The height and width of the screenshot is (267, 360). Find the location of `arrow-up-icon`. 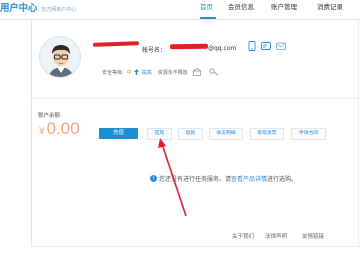

arrow-up-icon is located at coordinates (136, 72).